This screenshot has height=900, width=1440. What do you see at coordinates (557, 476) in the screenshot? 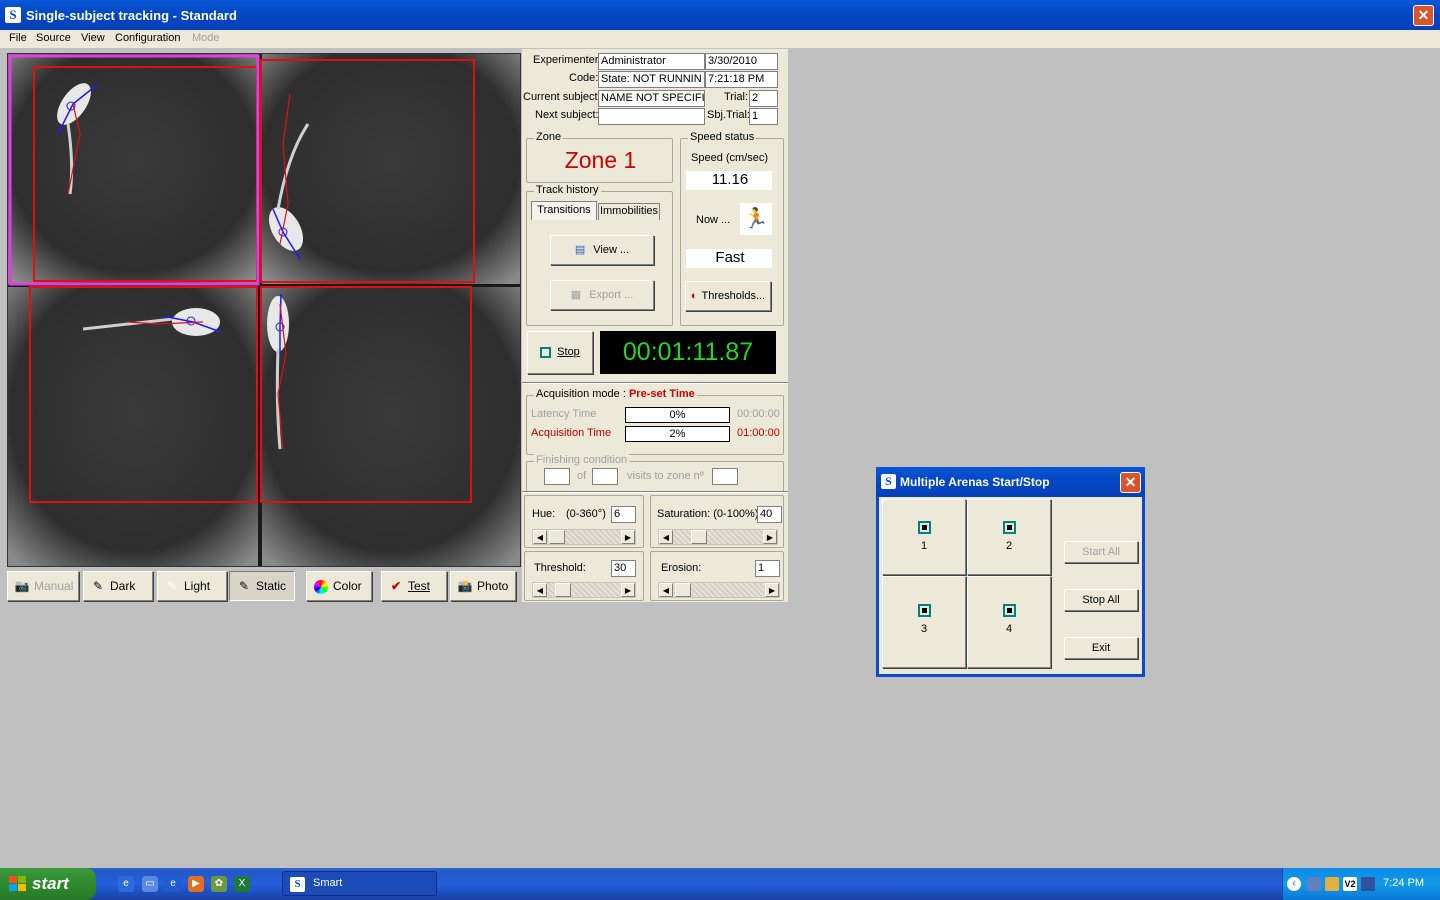
I see `finishing-count-field` at bounding box center [557, 476].